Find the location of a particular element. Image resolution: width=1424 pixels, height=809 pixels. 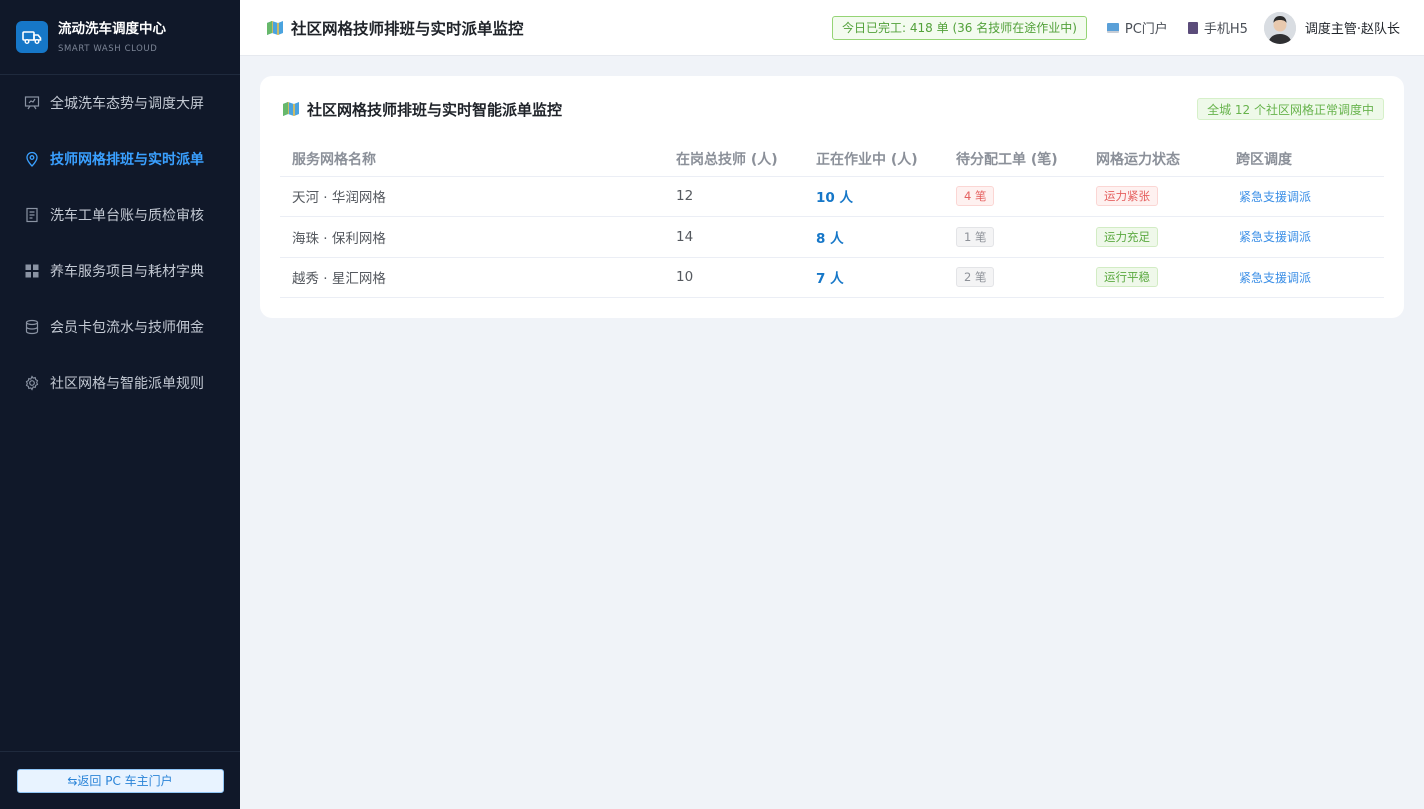

page-title: 社区网格技师排班与实时派单监控 is located at coordinates (407, 28).